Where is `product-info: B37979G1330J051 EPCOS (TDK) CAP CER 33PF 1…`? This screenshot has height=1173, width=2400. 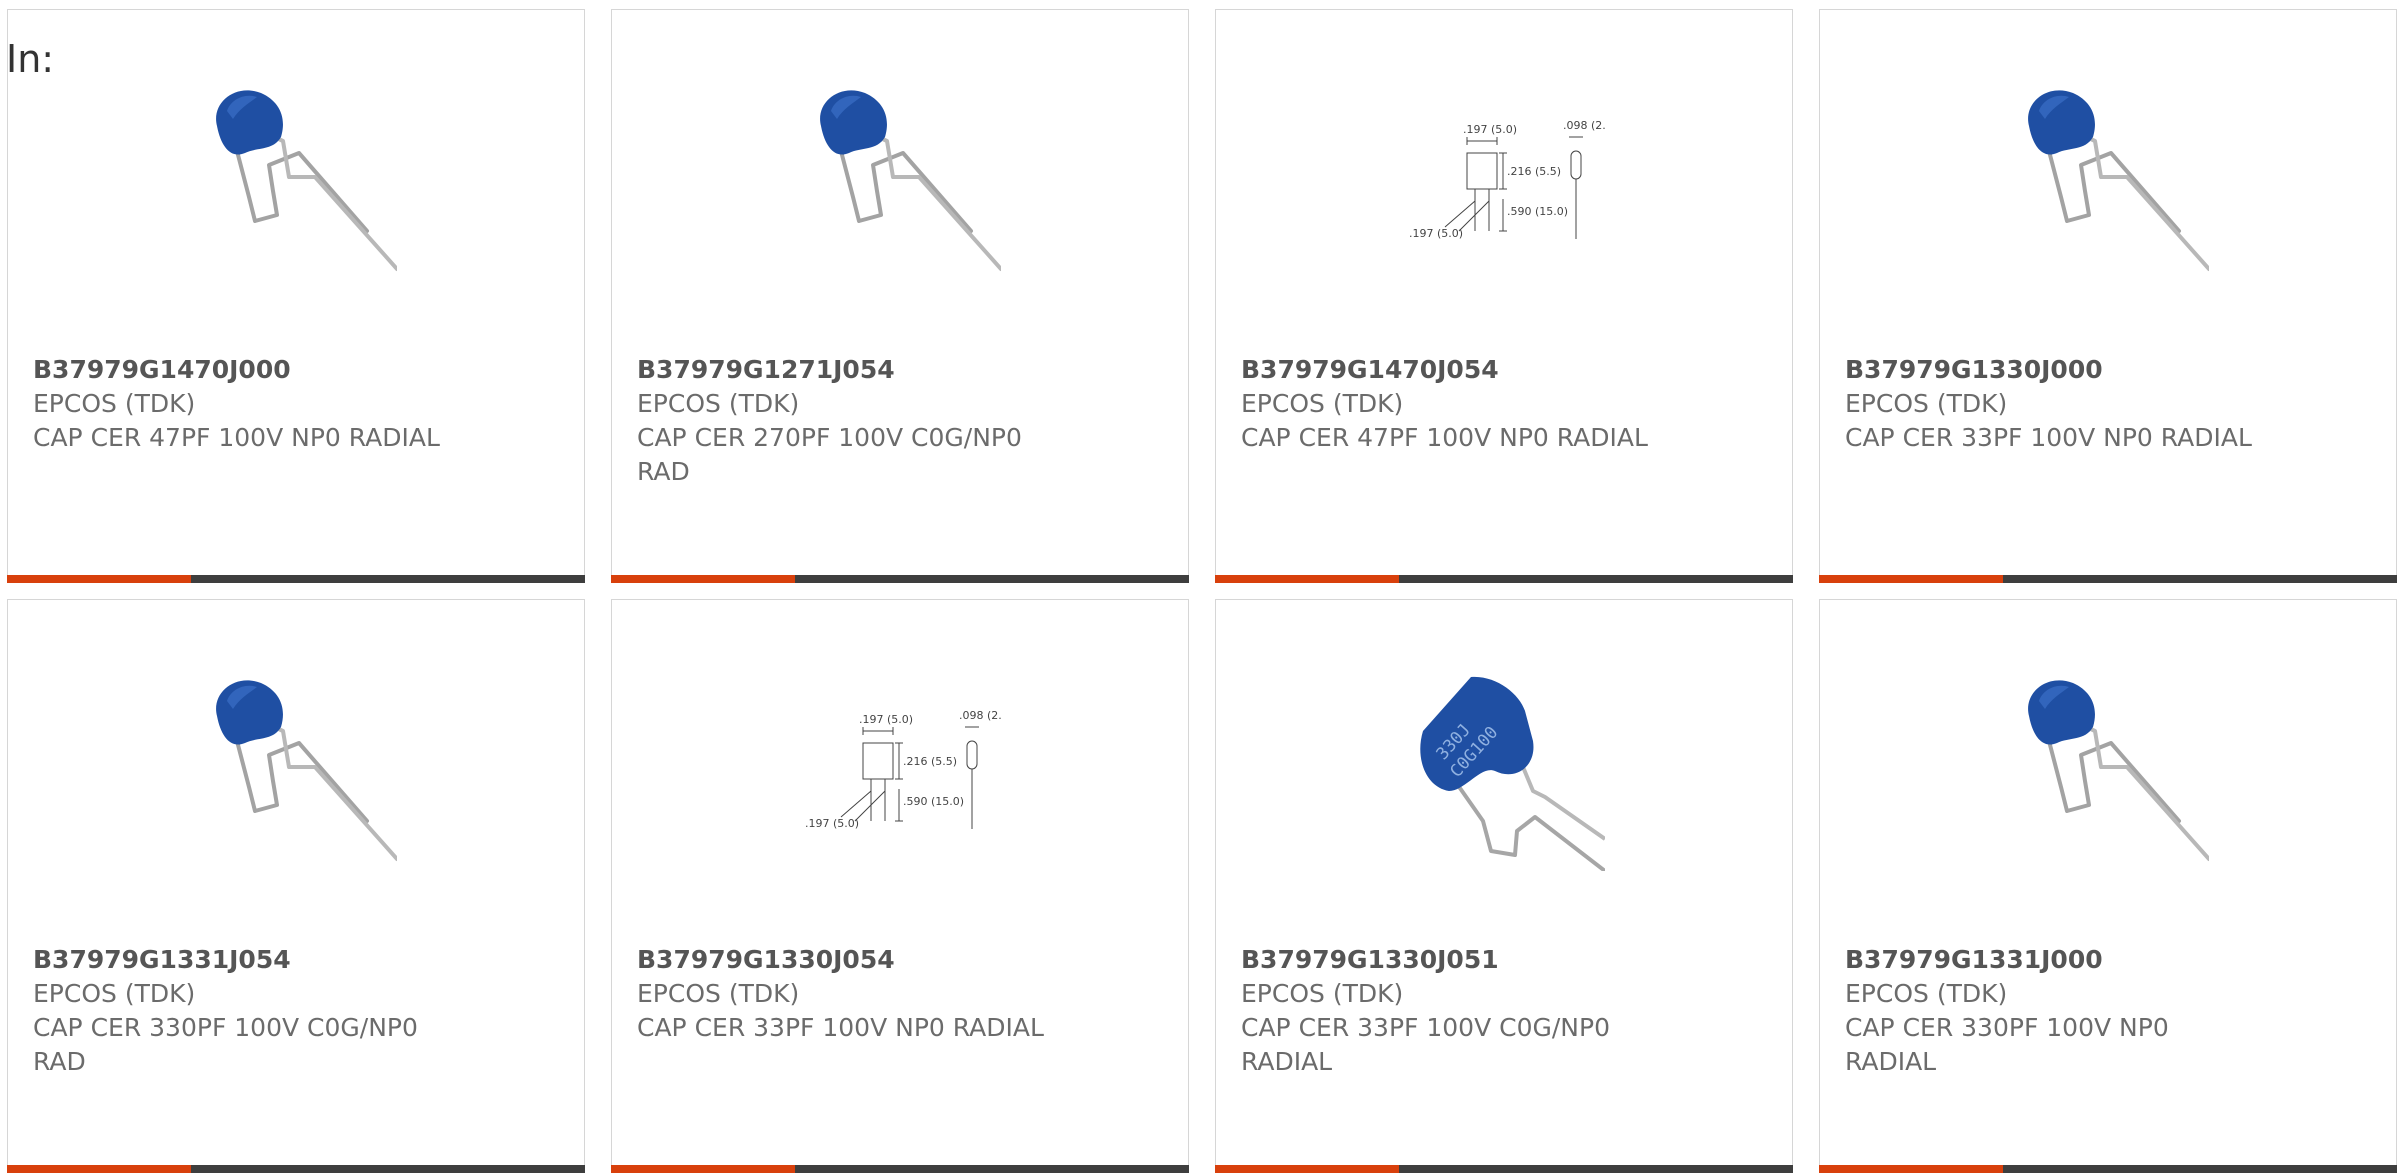 product-info: B37979G1330J051 EPCOS (TDK) CAP CER 33PF 1… is located at coordinates (1504, 1011).